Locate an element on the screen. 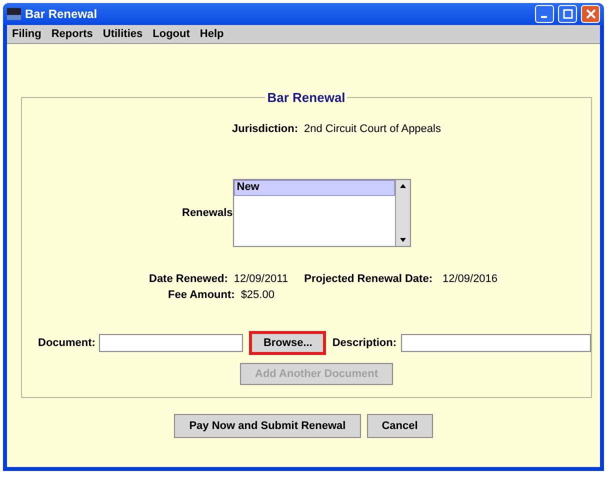 This screenshot has width=607, height=480. menu-item: Filing is located at coordinates (27, 34).